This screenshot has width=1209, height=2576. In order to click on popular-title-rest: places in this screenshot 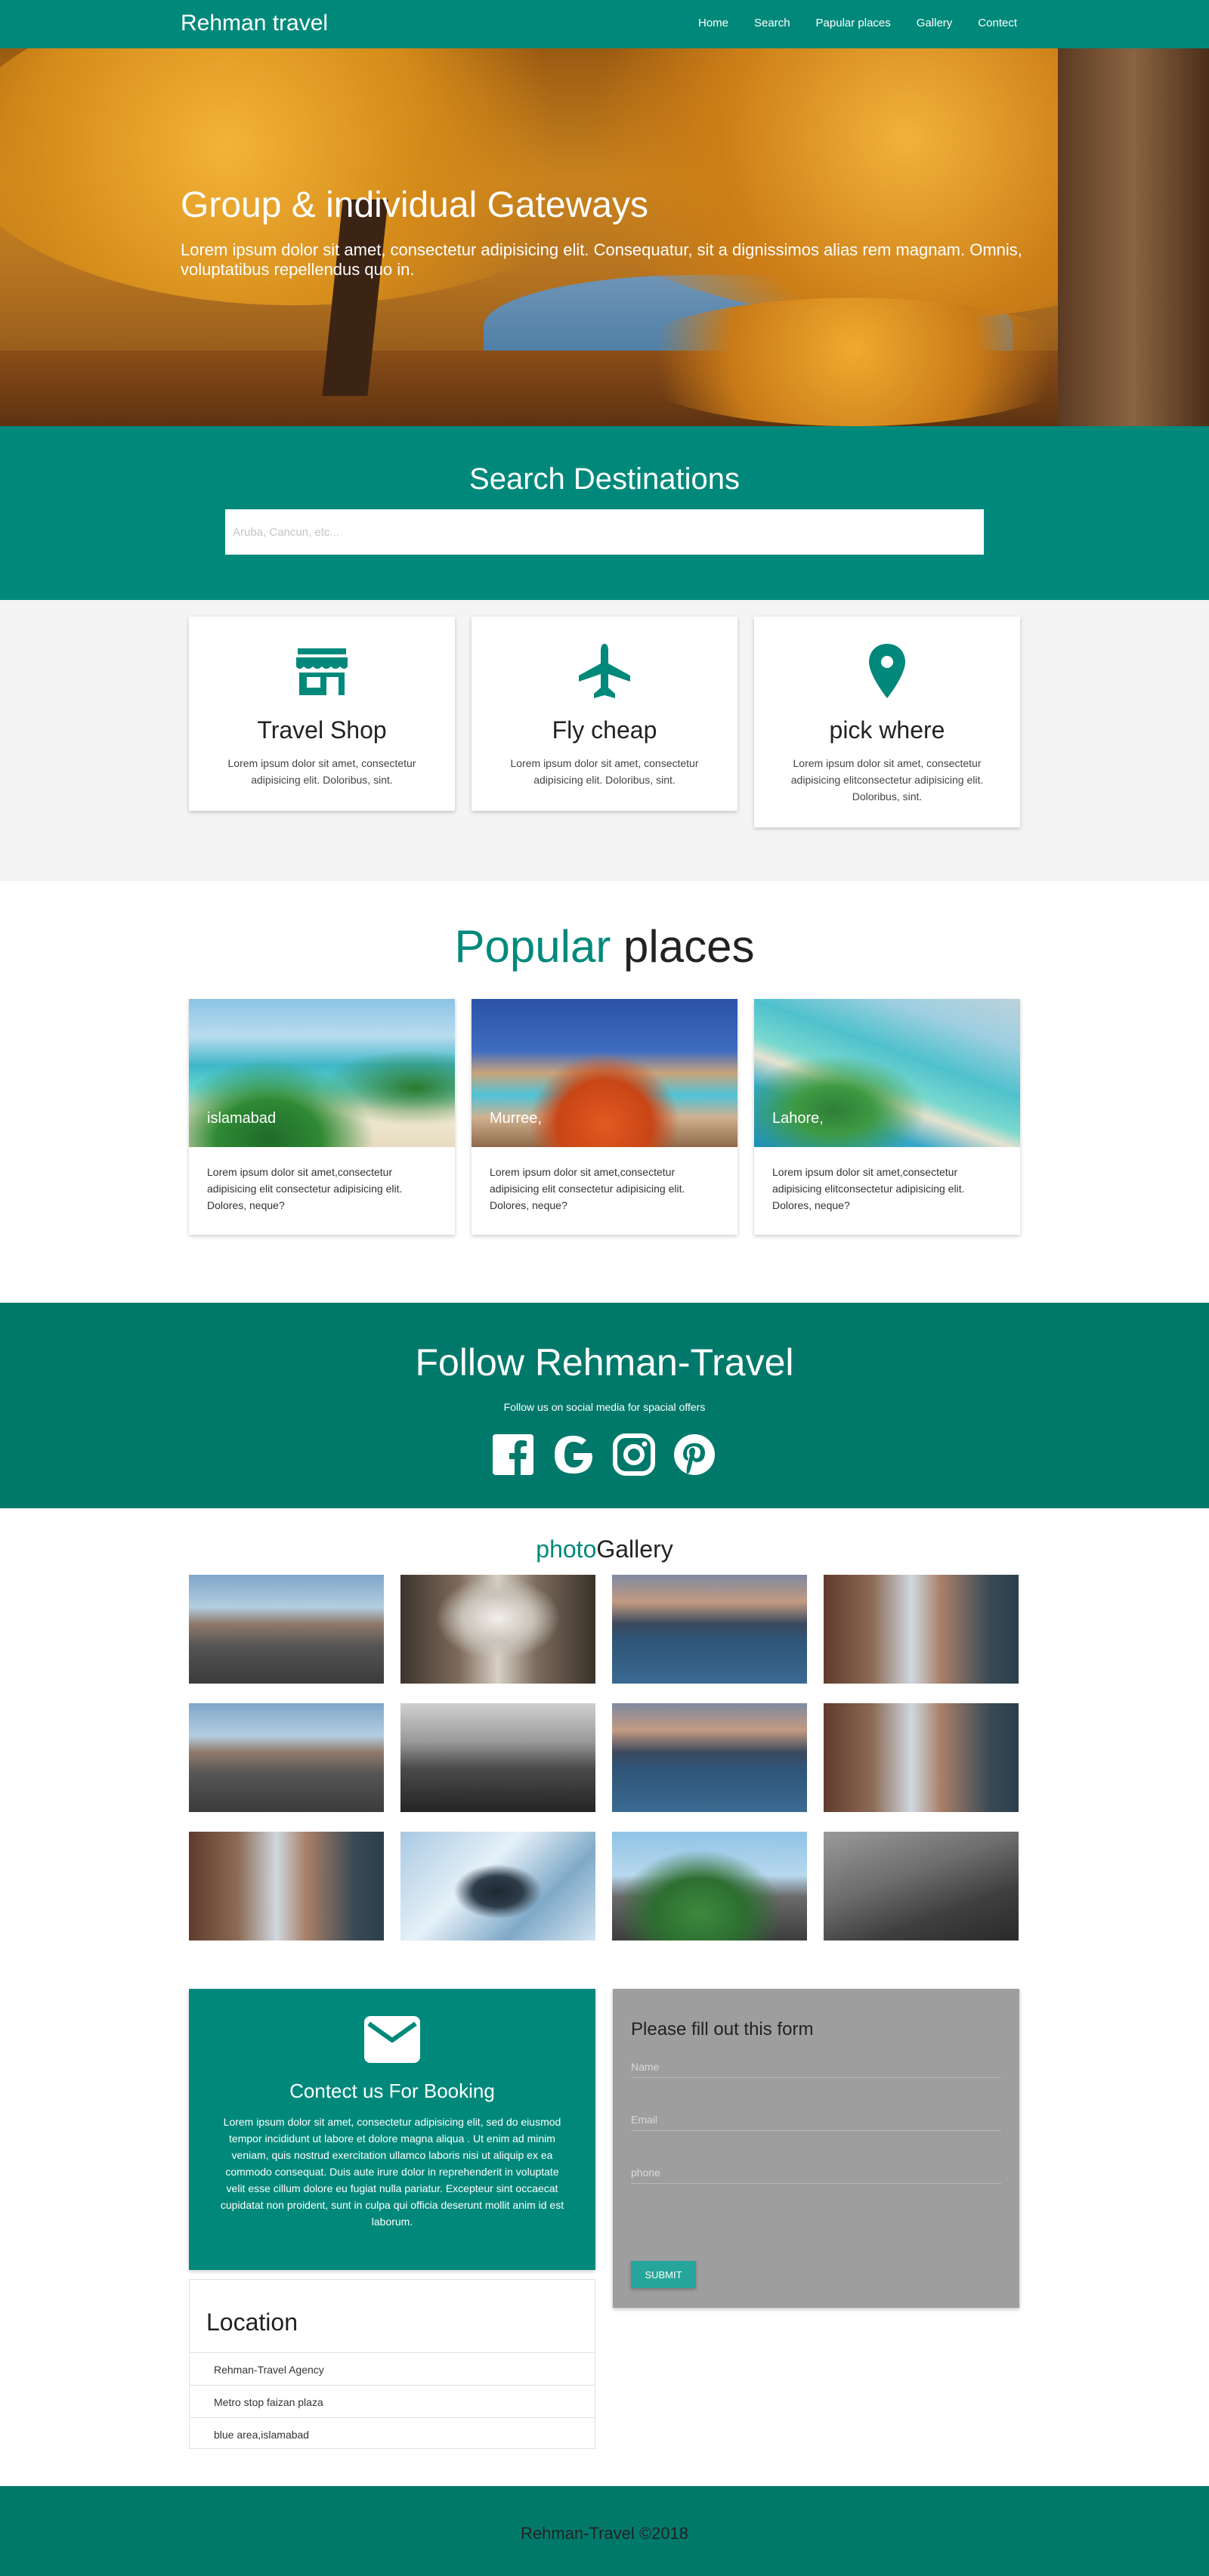, I will do `click(683, 947)`.